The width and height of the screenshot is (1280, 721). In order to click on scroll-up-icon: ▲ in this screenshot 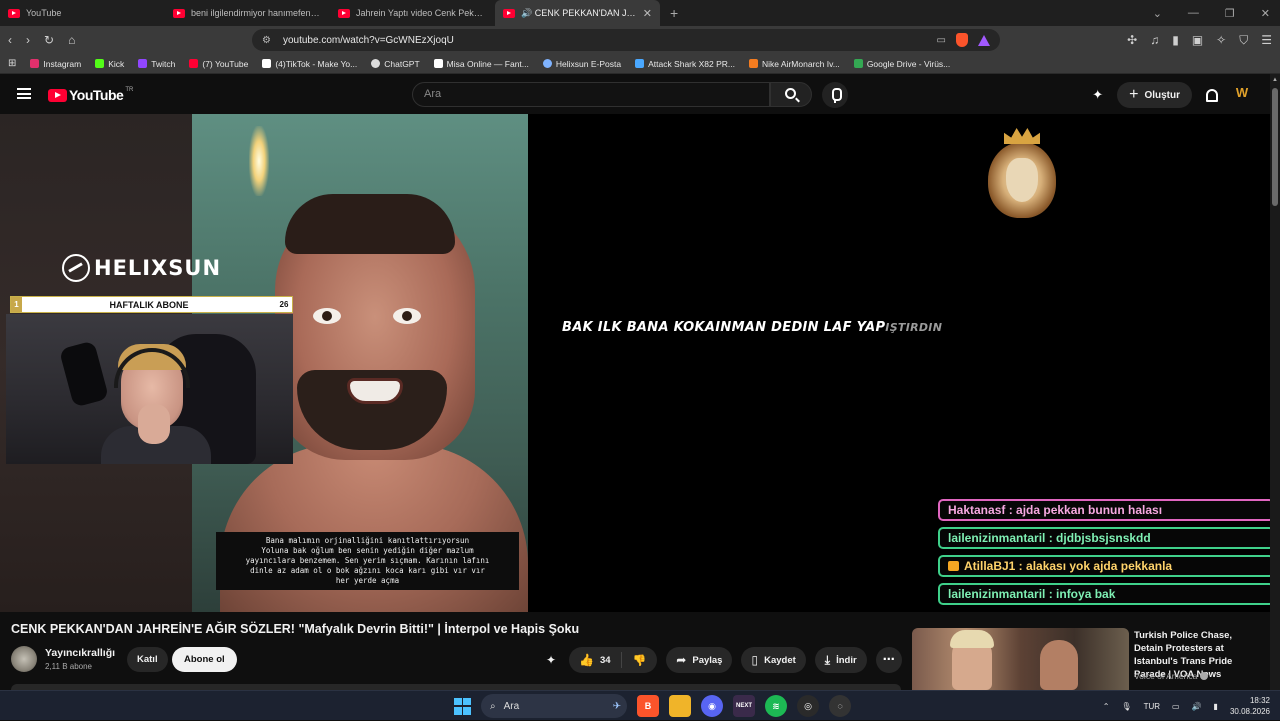, I will do `click(1275, 80)`.